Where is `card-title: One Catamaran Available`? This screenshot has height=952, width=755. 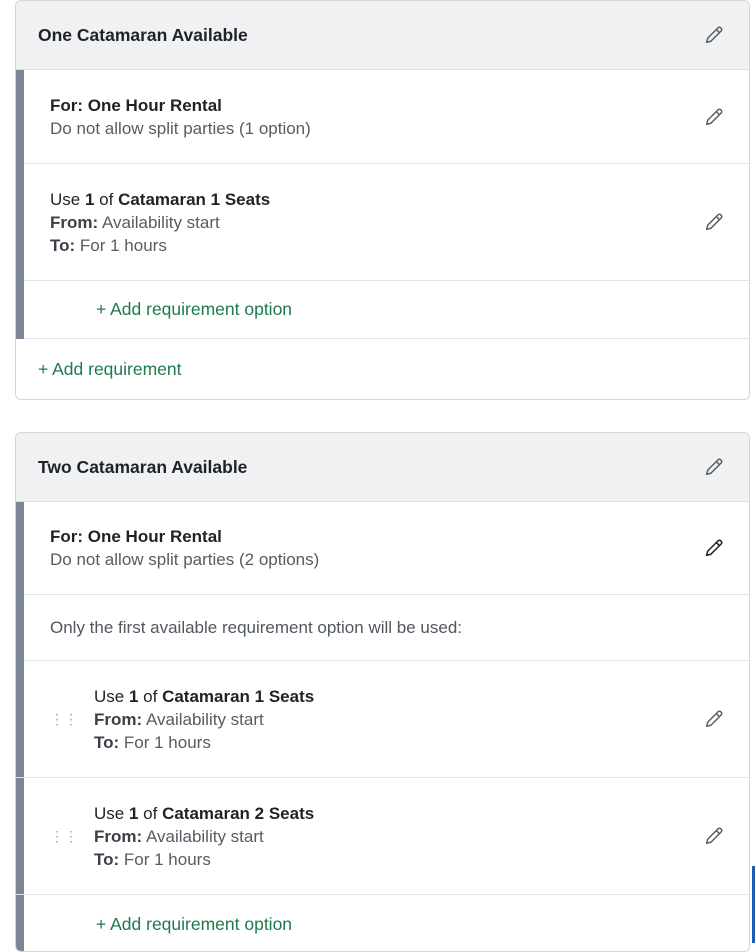 card-title: One Catamaran Available is located at coordinates (143, 34).